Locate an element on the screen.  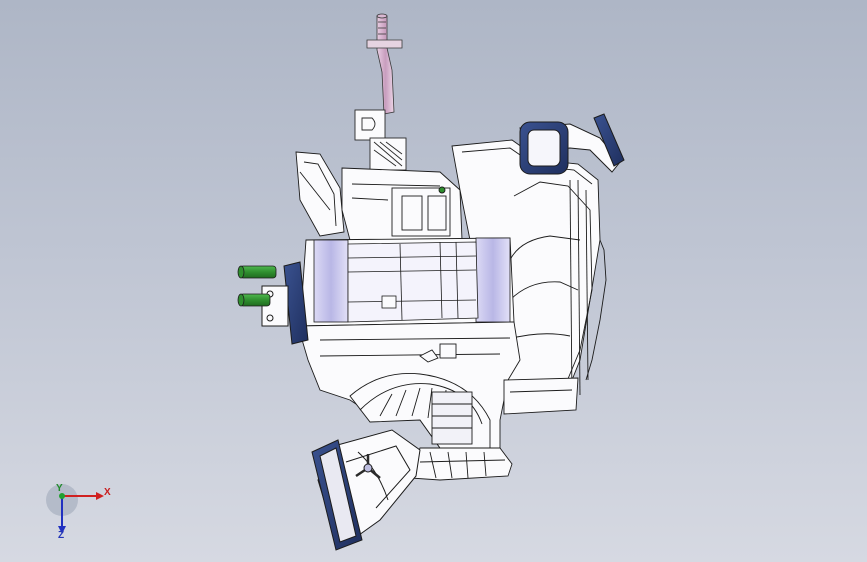
x-axis-label: X is located at coordinates (107, 492).